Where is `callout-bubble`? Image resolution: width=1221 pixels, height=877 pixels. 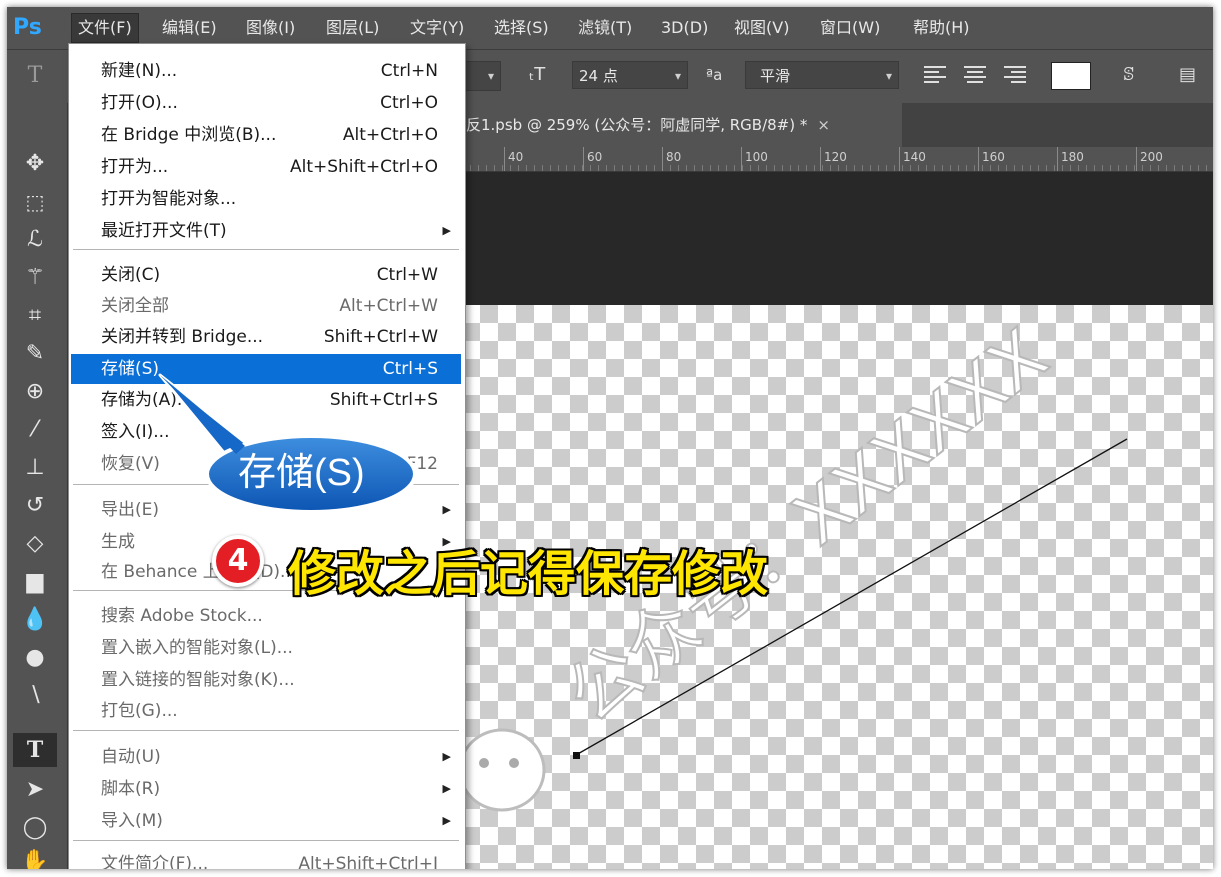
callout-bubble is located at coordinates (287, 443).